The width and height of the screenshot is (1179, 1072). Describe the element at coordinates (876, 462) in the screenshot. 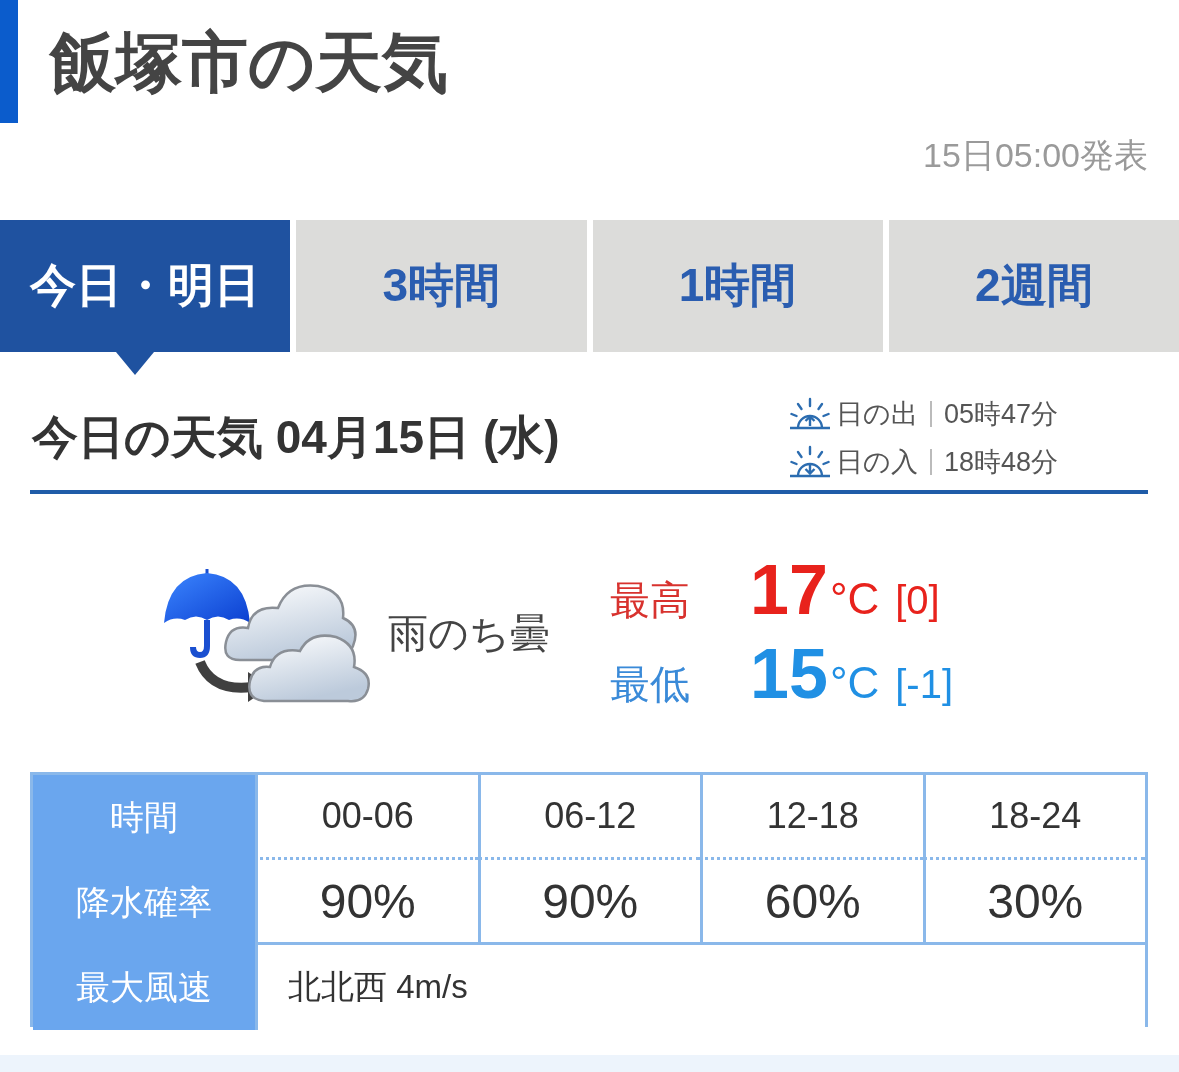

I see `sun-label: 日の入` at that location.